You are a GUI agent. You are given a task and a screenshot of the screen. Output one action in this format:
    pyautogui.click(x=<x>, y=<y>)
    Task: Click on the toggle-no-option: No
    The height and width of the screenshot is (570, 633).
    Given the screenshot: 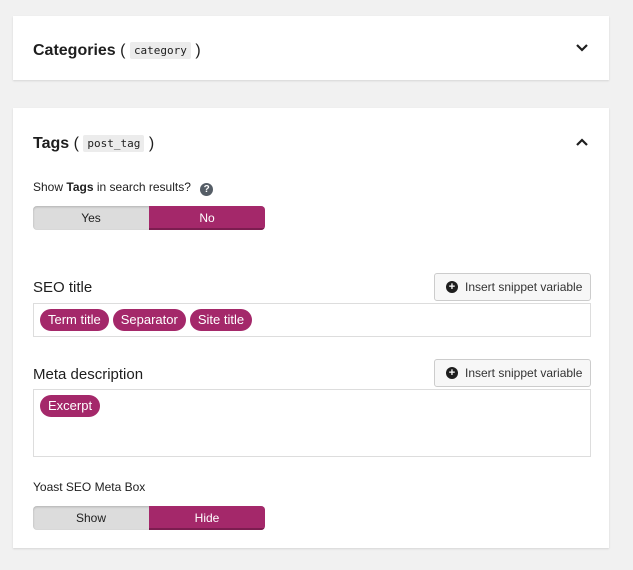 What is the action you would take?
    pyautogui.click(x=207, y=218)
    